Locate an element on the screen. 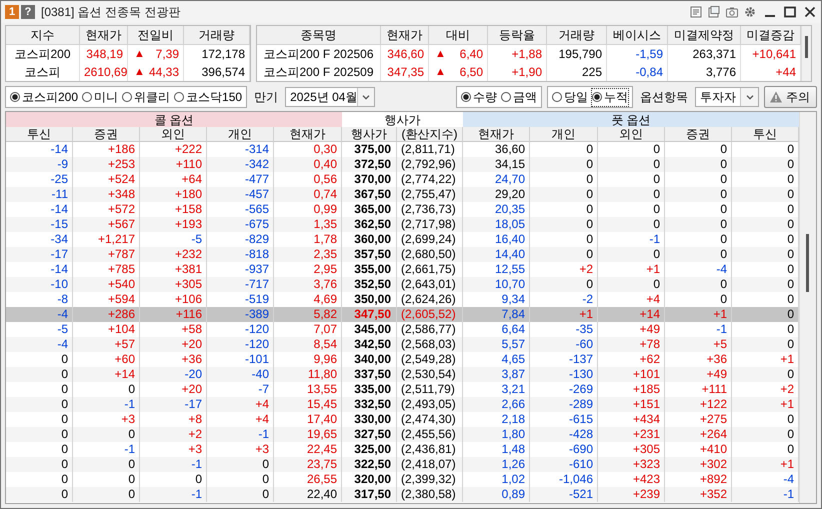 The height and width of the screenshot is (509, 822). table-cell: 2610,69 is located at coordinates (104, 72).